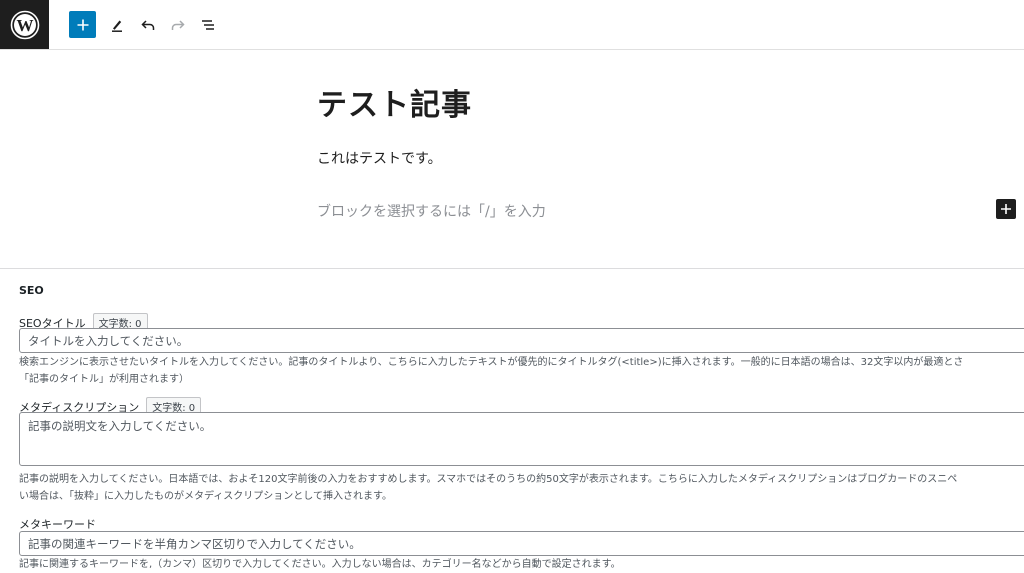 Image resolution: width=1024 pixels, height=573 pixels. I want to click on meta-keywords-input, so click(521, 543).